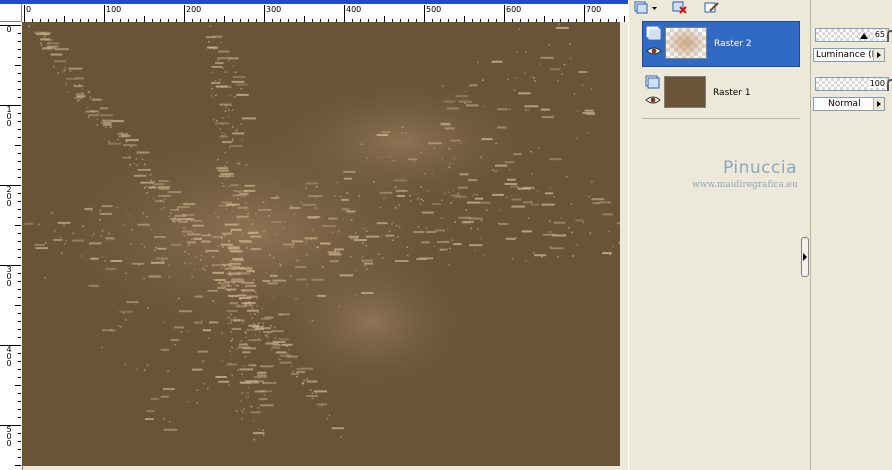  I want to click on blend-mode-value: Normal, so click(844, 104).